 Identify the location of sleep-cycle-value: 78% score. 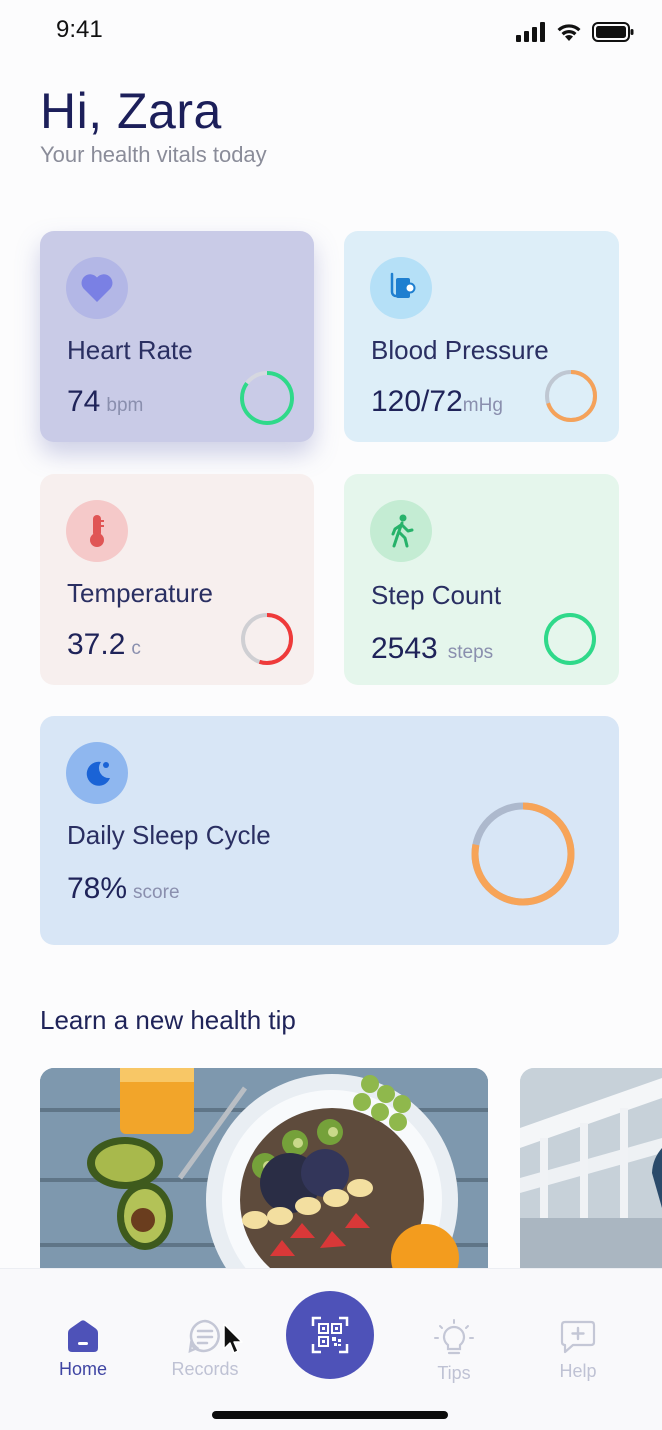
(123, 889).